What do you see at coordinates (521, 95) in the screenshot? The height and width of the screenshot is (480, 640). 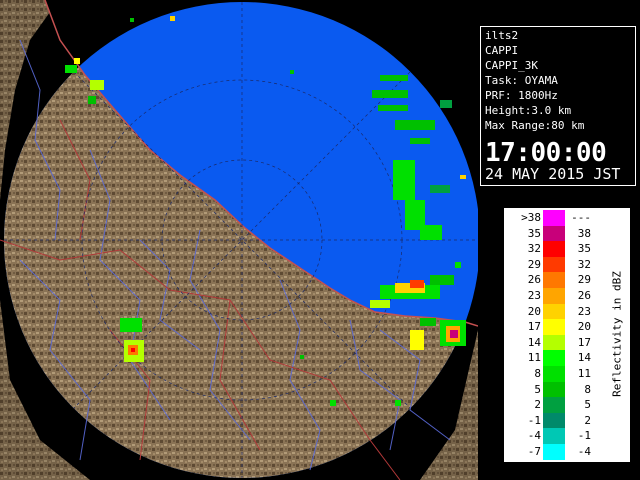 I see `prf-value: PRF: 1800Hz` at bounding box center [521, 95].